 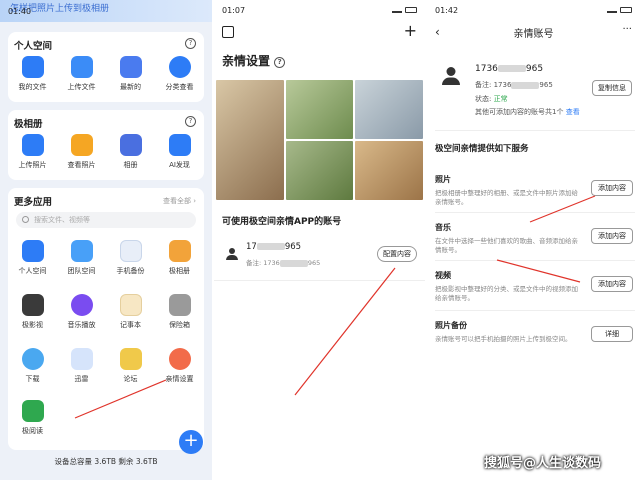 What do you see at coordinates (130, 325) in the screenshot?
I see `app-label: 记事本` at bounding box center [130, 325].